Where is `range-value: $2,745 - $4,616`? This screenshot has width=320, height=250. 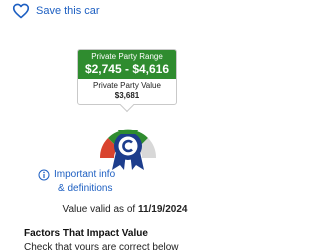
range-value: $2,745 - $4,616 is located at coordinates (127, 69).